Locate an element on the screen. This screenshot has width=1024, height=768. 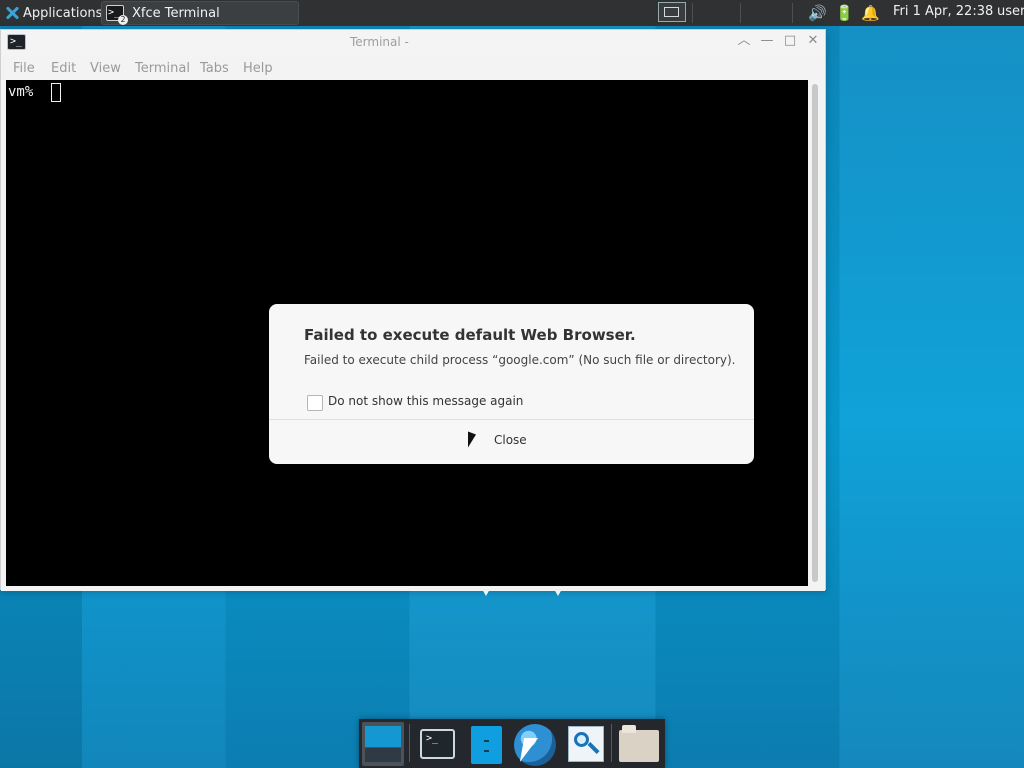
scrollbar-thumb is located at coordinates (815, 333).